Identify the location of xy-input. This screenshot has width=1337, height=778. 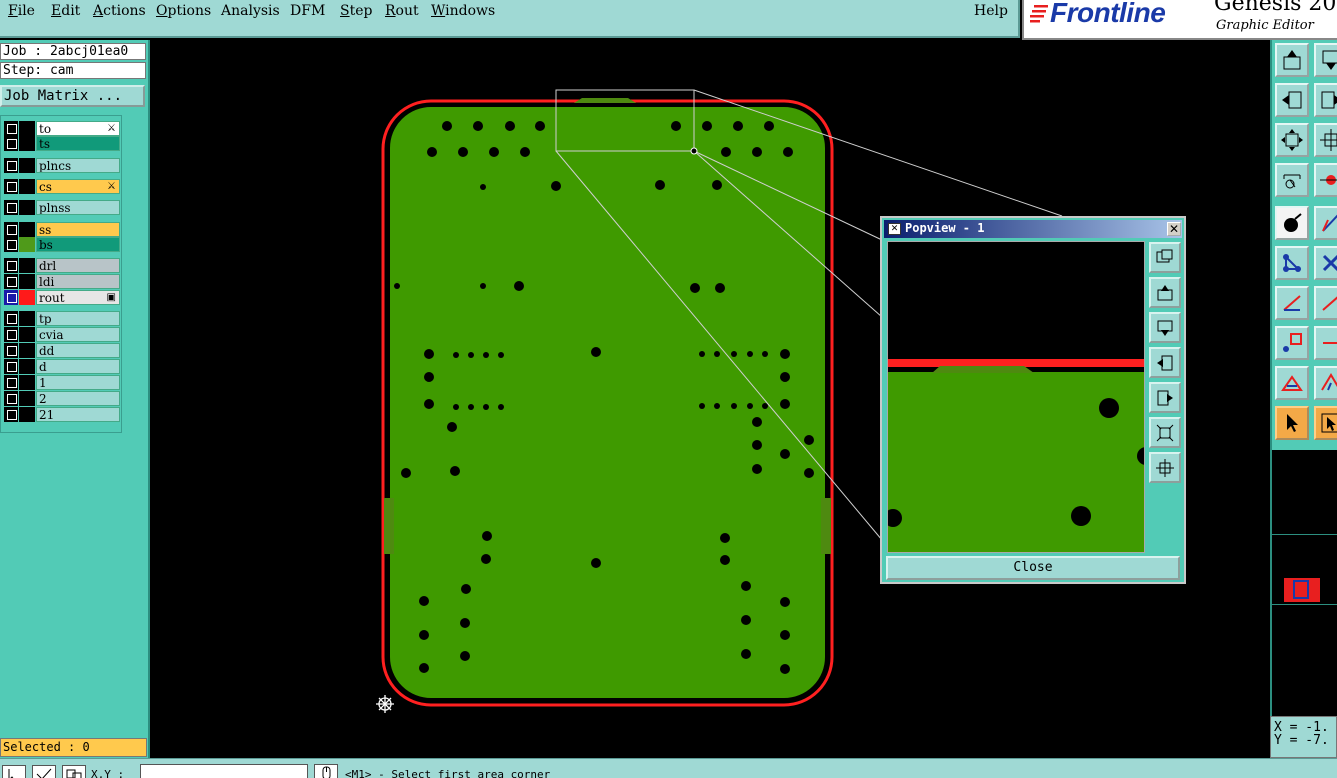
(224, 771).